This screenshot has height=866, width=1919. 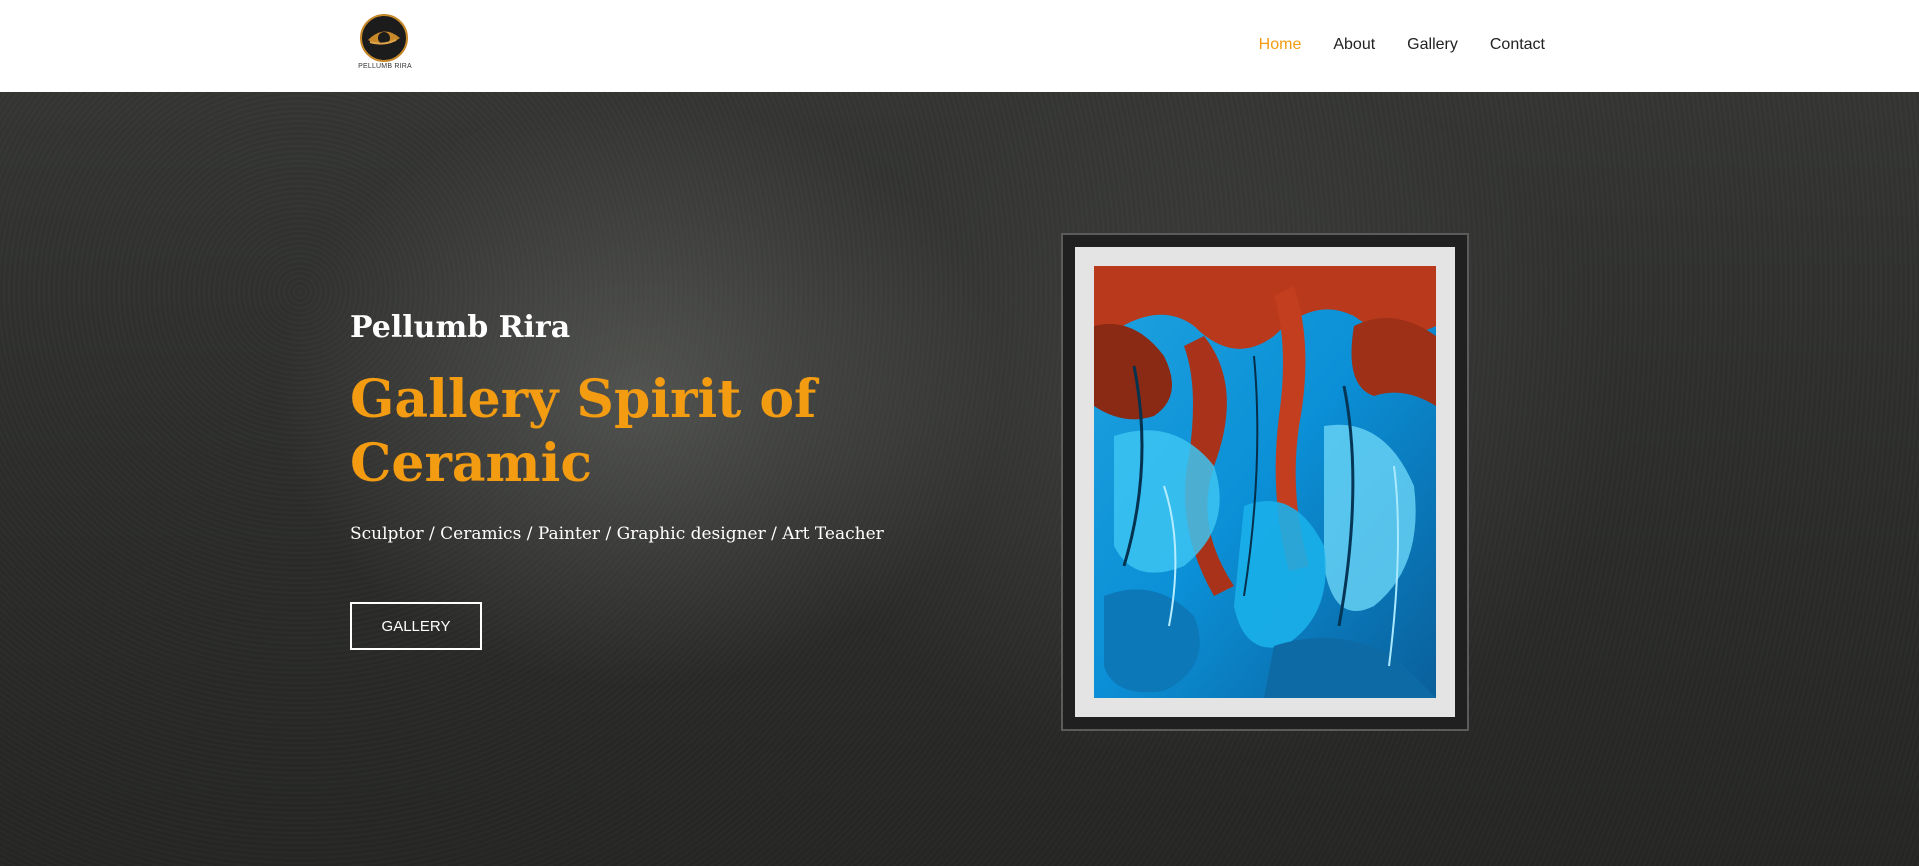 I want to click on abstract-painting-image, so click(x=1265, y=482).